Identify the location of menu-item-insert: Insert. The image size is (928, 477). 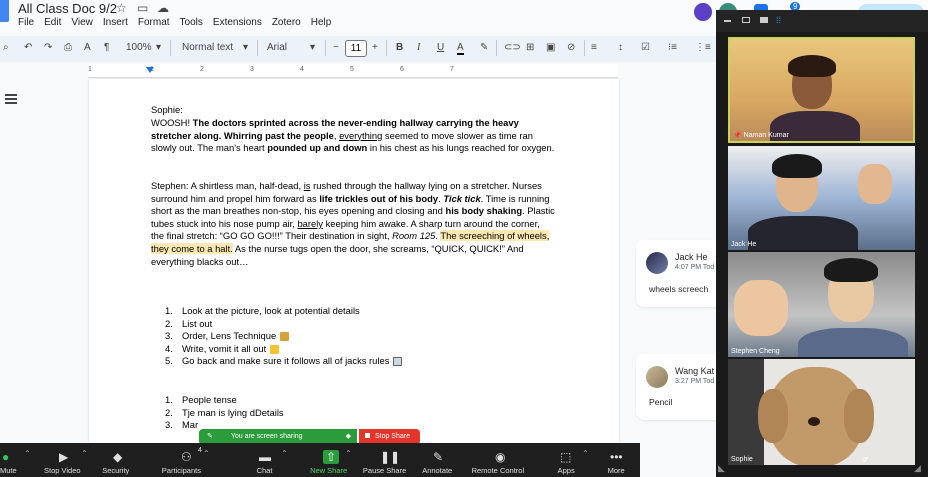
(115, 22).